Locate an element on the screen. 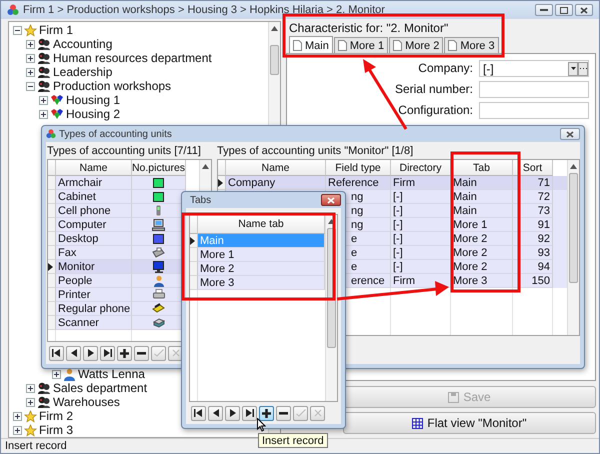 The height and width of the screenshot is (454, 600). tree-item: Leadership is located at coordinates (82, 72).